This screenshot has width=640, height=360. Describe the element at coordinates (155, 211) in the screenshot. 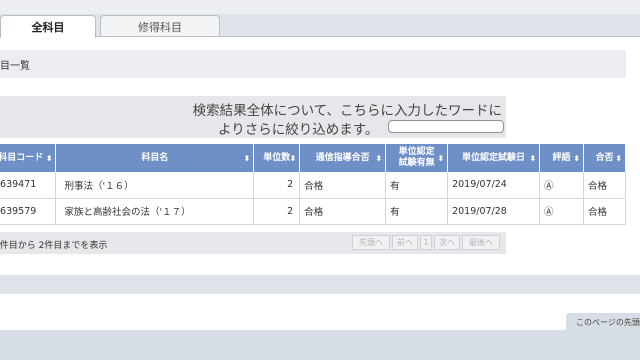

I see `cell-name: 家族と高齢社会の法（'１７）` at that location.